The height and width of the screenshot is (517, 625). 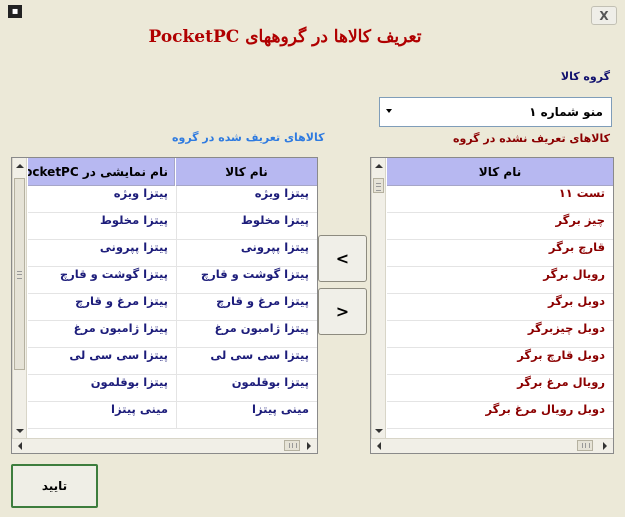 What do you see at coordinates (102, 253) in the screenshot?
I see `display-name-cell: پیتزا پپرونی` at bounding box center [102, 253].